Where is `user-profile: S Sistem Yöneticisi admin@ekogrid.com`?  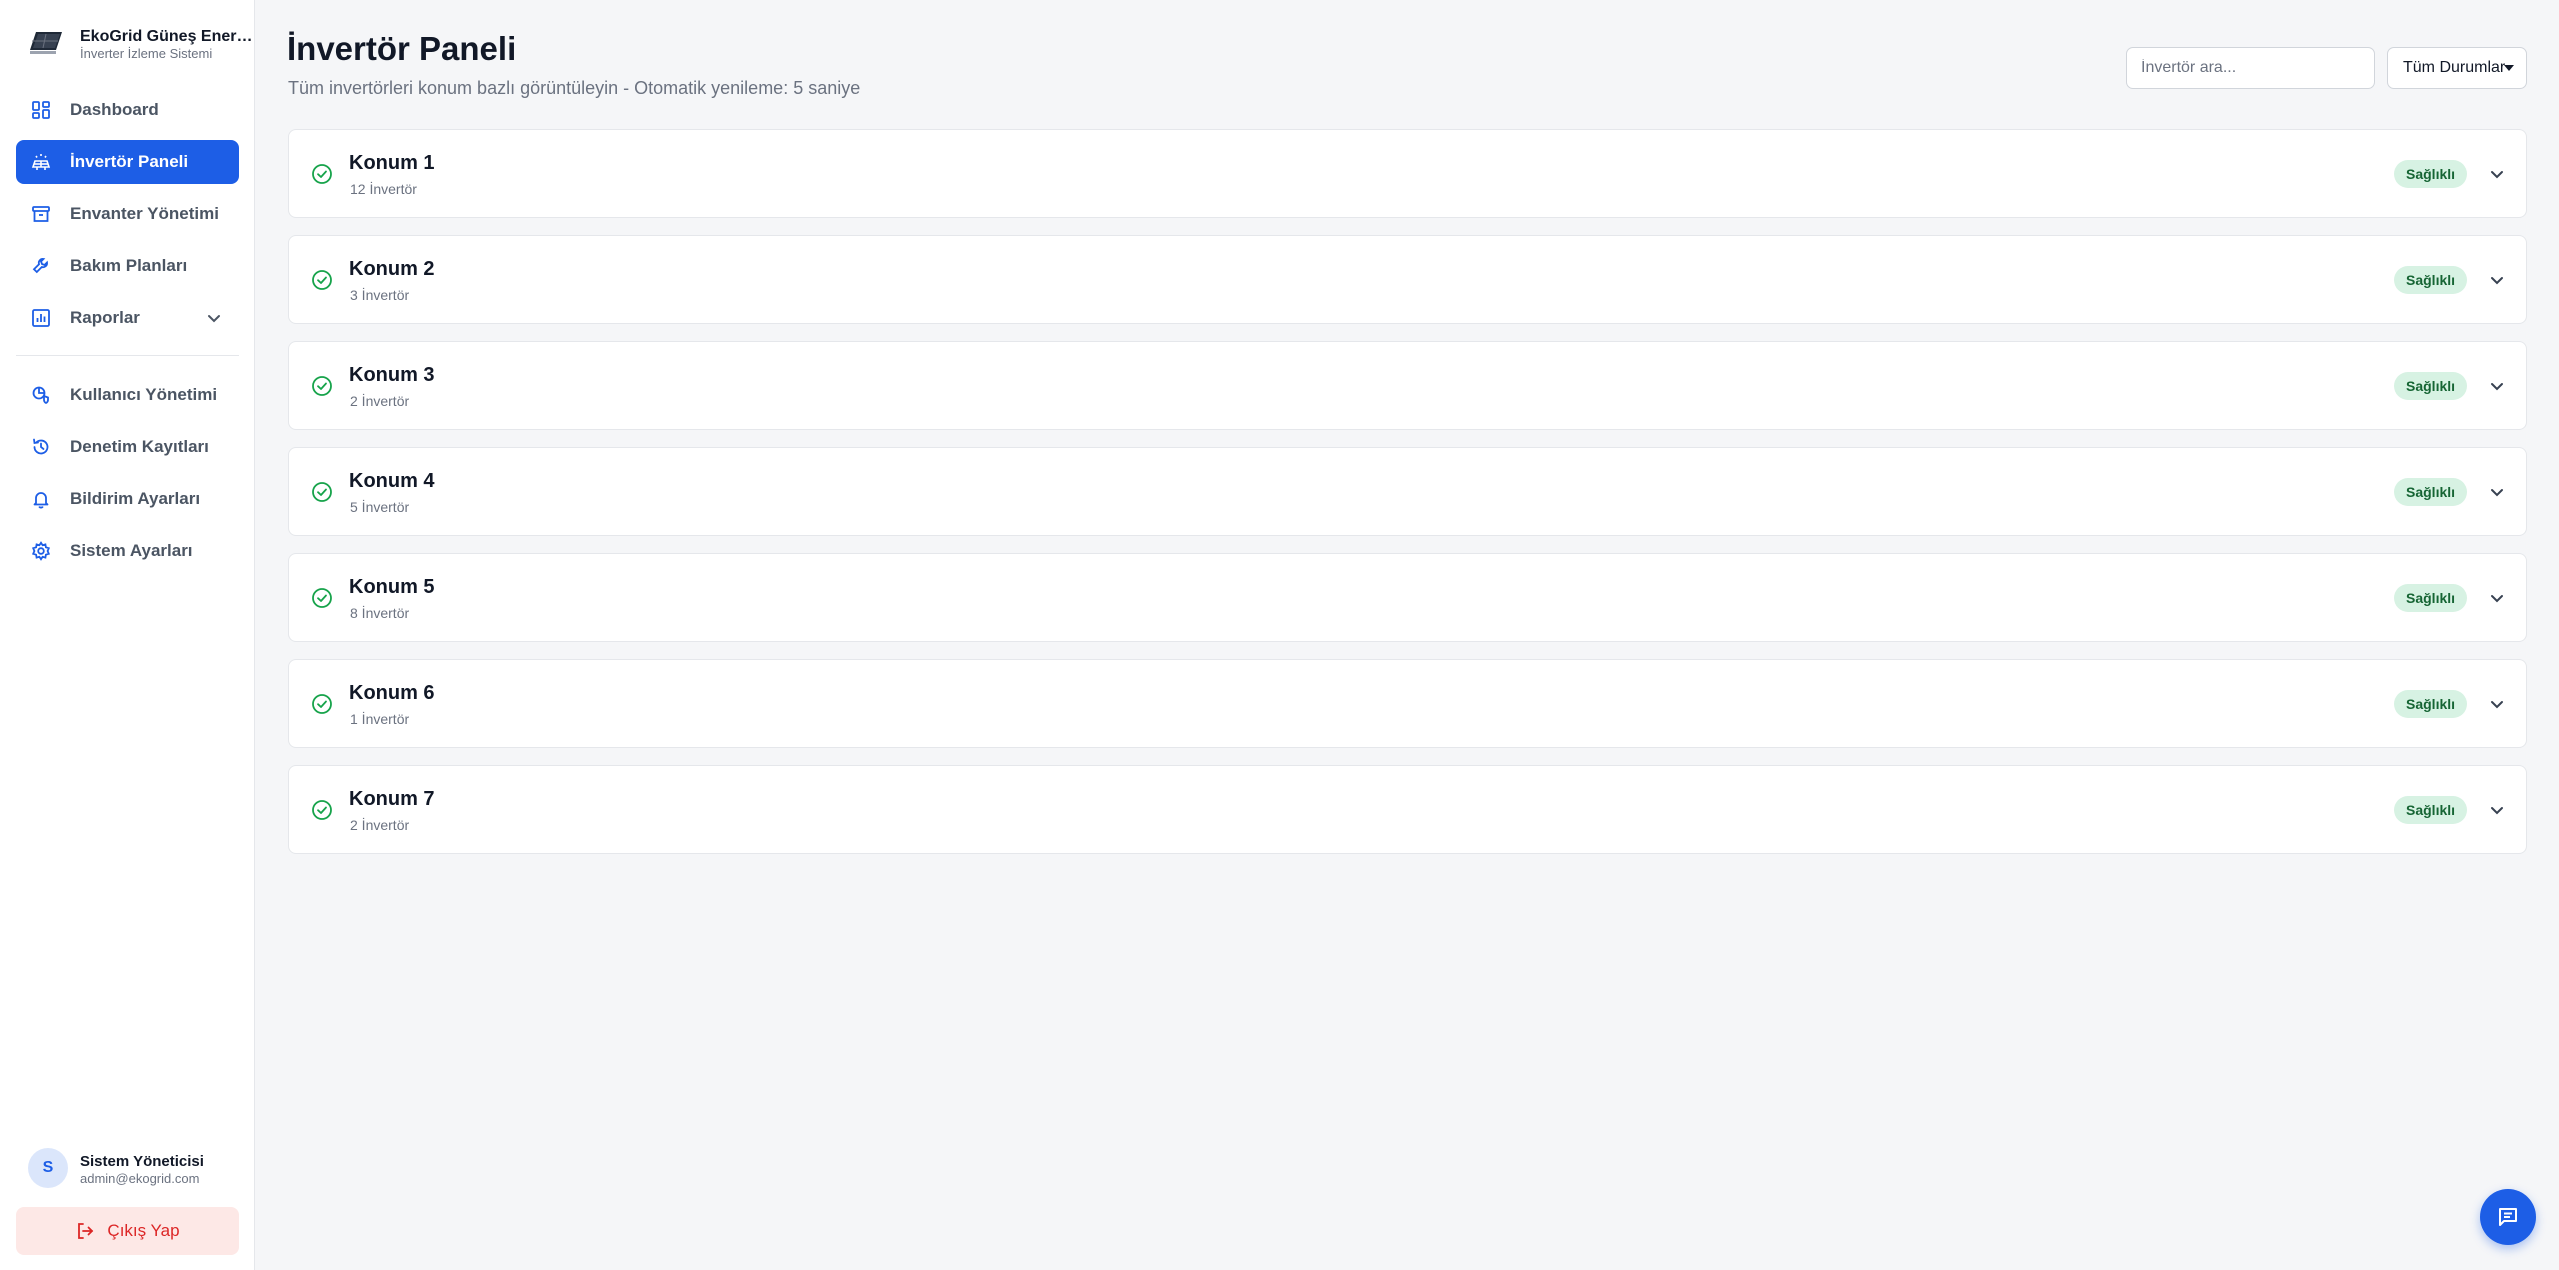 user-profile: S Sistem Yöneticisi admin@ekogrid.com is located at coordinates (135, 1169).